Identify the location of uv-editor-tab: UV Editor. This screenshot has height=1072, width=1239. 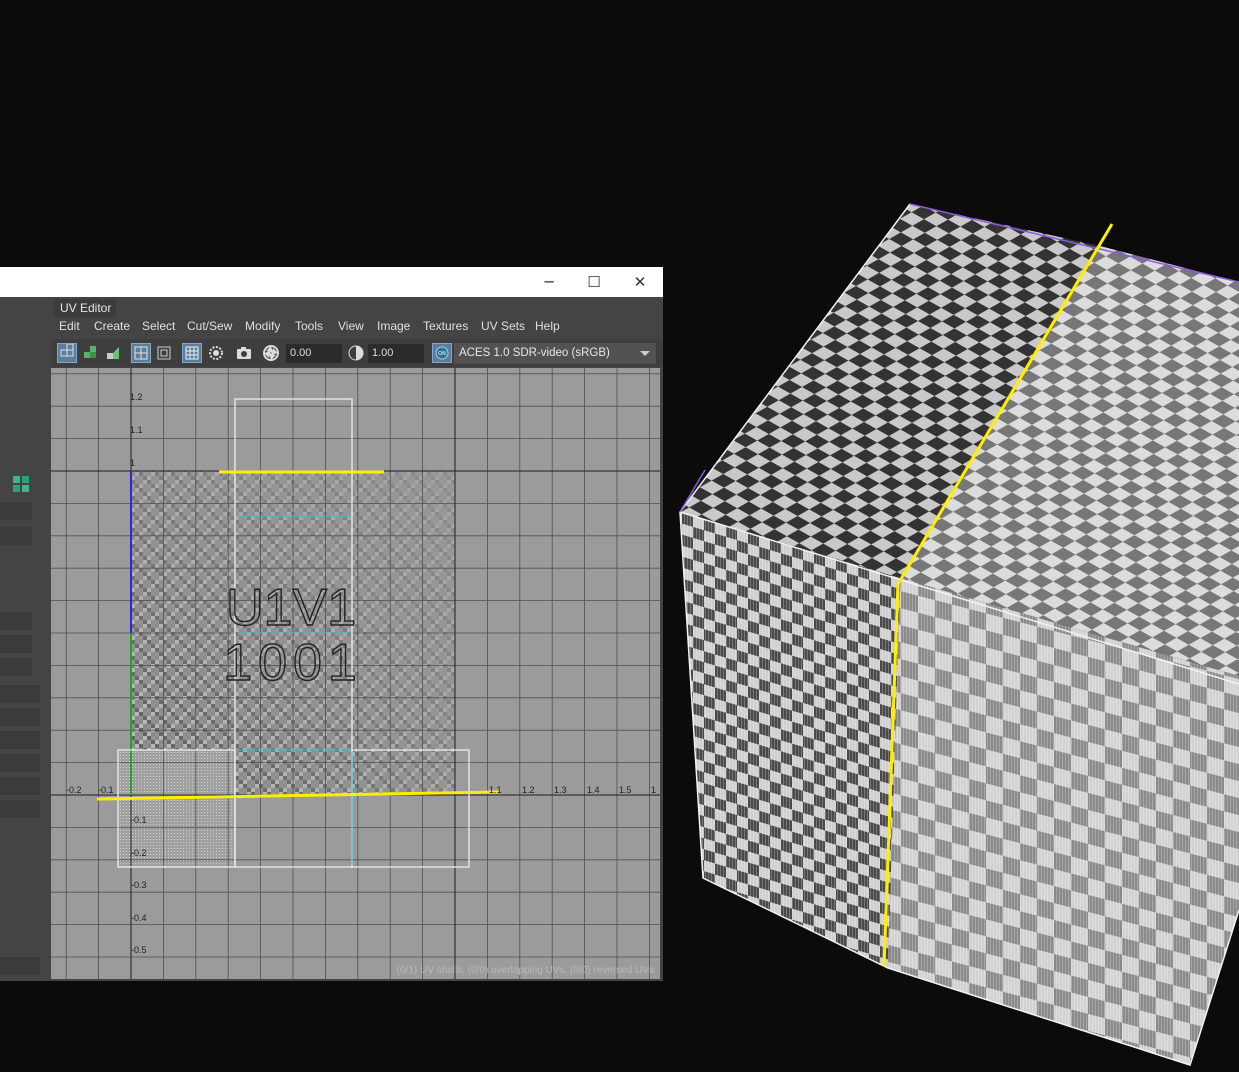
(85, 308).